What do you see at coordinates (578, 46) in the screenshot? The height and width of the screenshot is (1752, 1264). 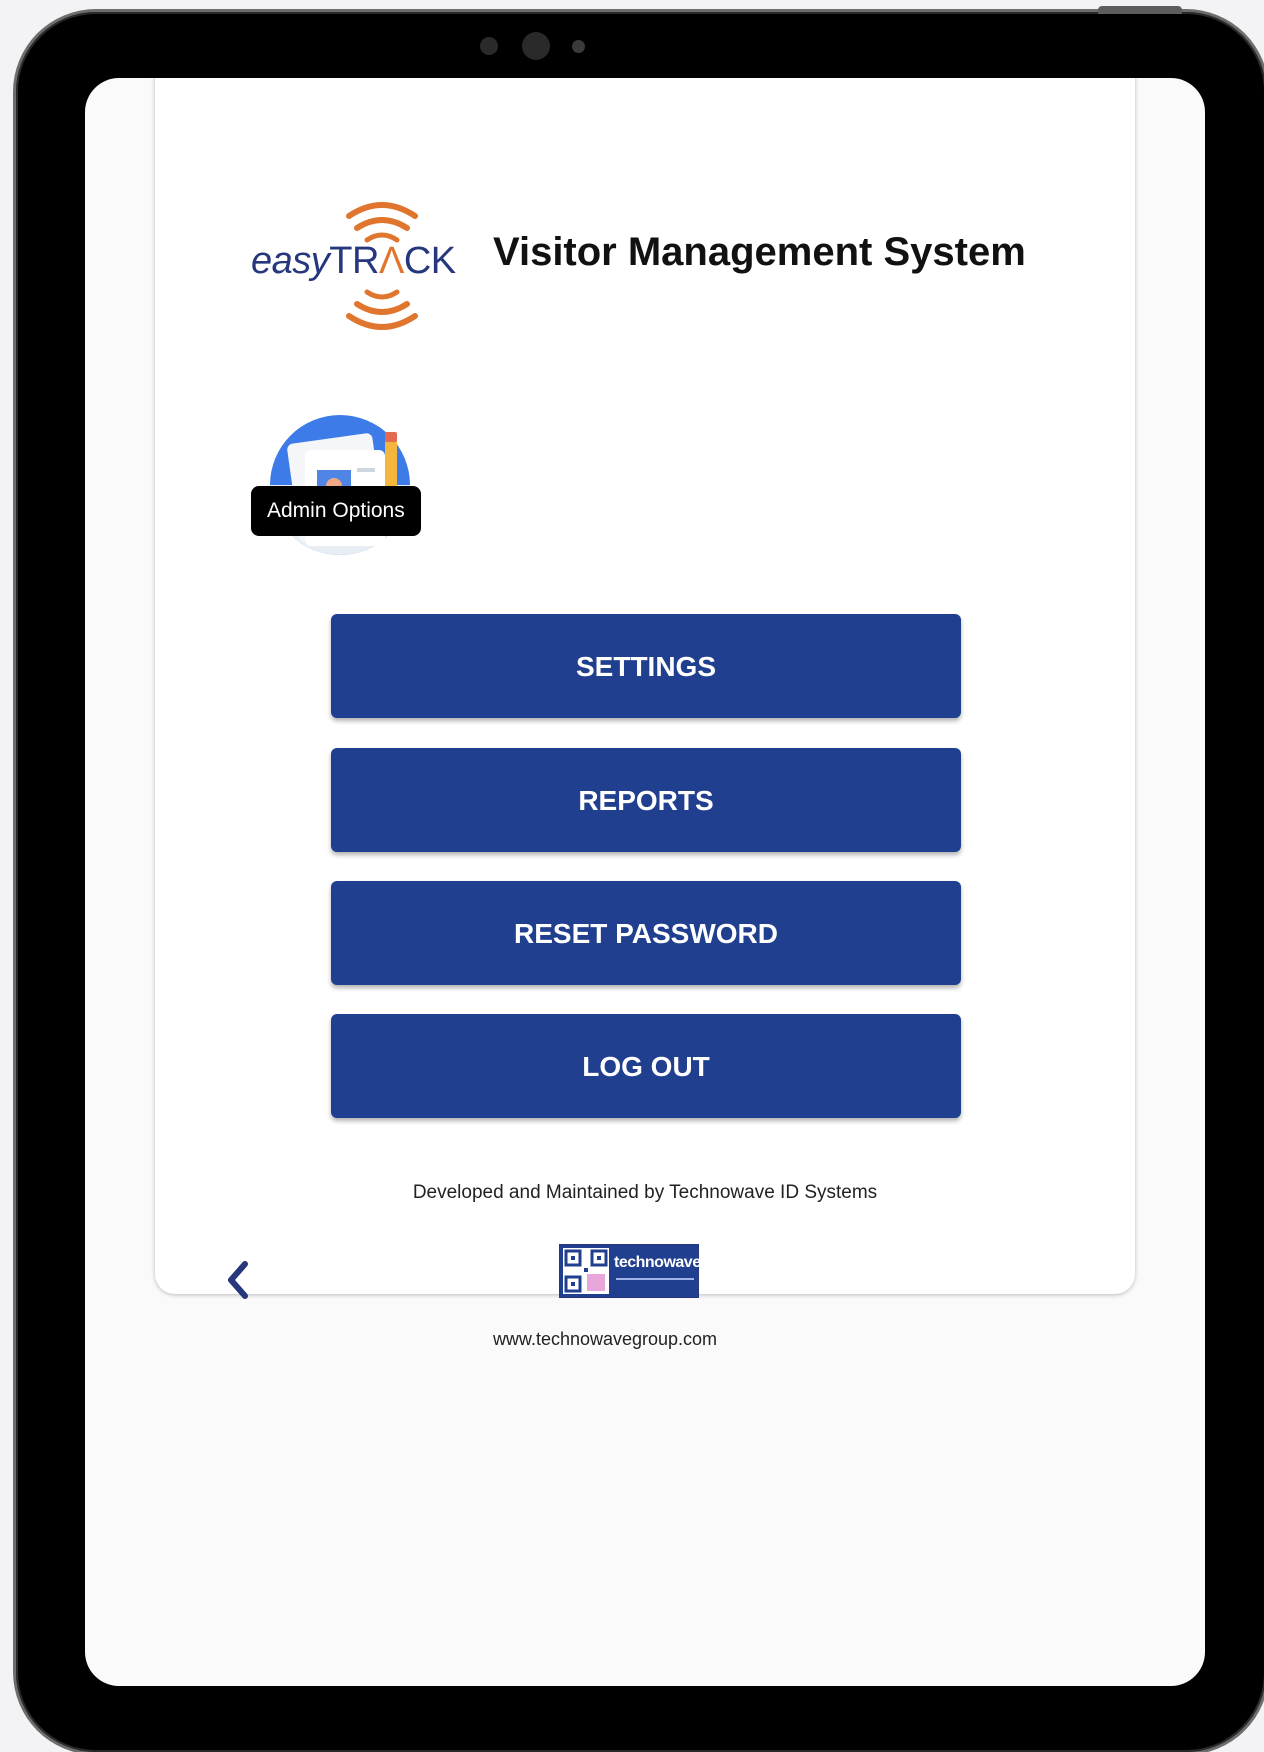 I see `front-flash-dot` at bounding box center [578, 46].